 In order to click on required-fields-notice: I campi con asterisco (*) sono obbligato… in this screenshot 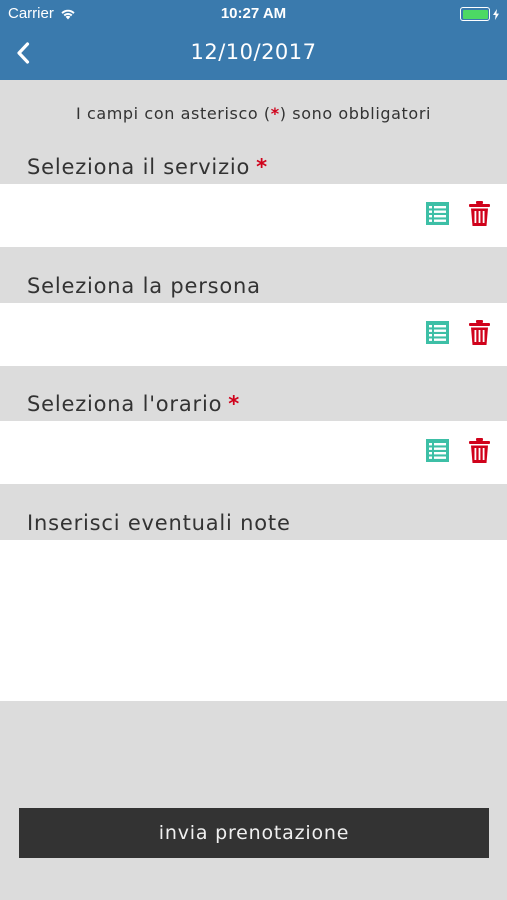, I will do `click(253, 113)`.